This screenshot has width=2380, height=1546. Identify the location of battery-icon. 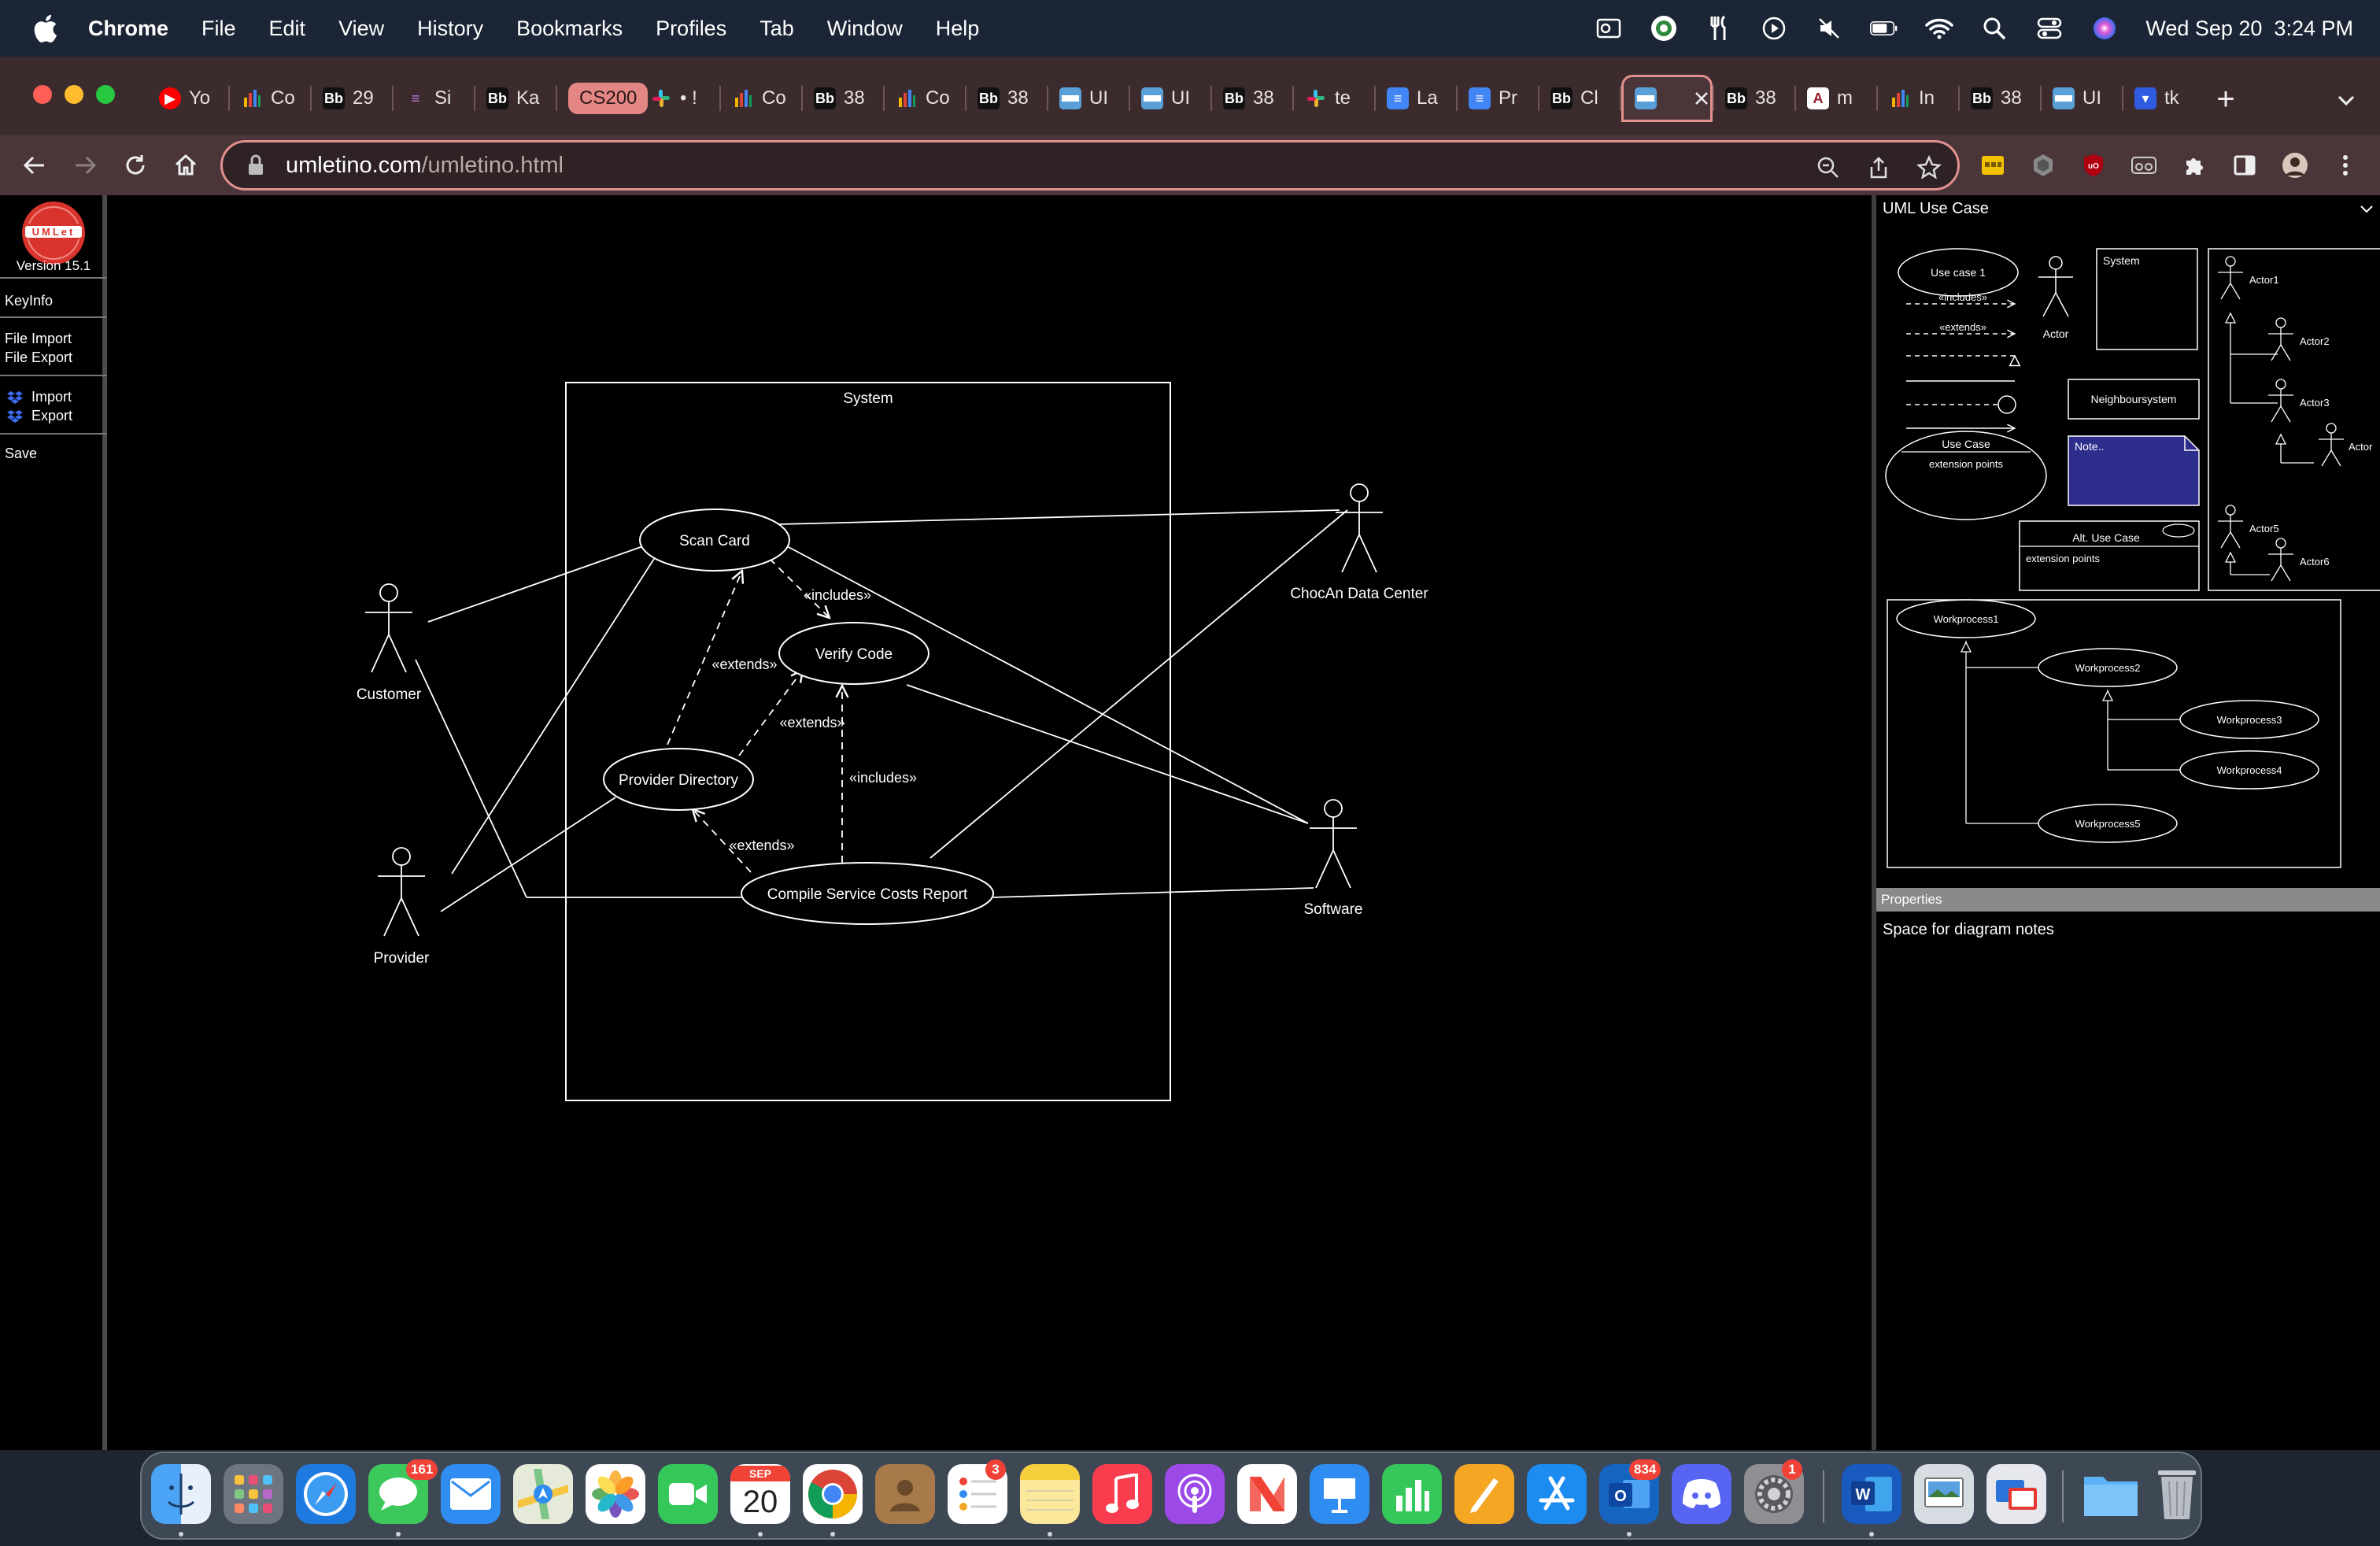
(1884, 28).